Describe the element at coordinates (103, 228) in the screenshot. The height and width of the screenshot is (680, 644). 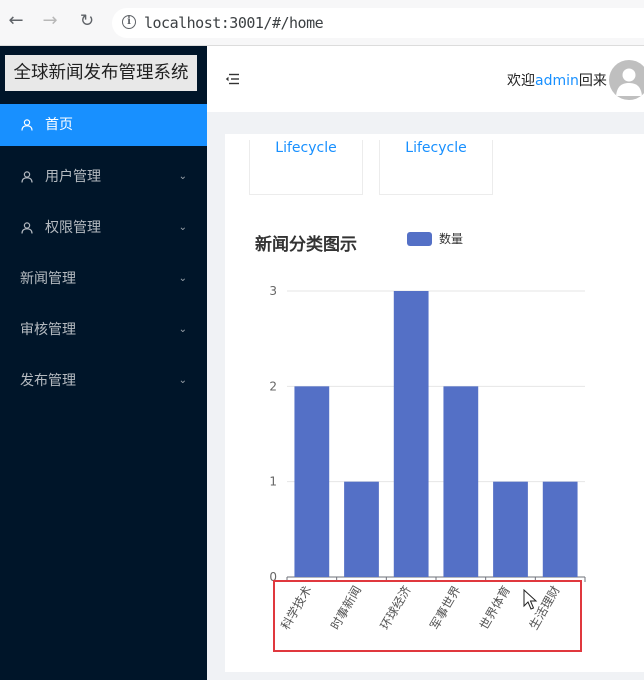
I see `sidebar-item-permission-management: 权限管理 ⌄` at that location.